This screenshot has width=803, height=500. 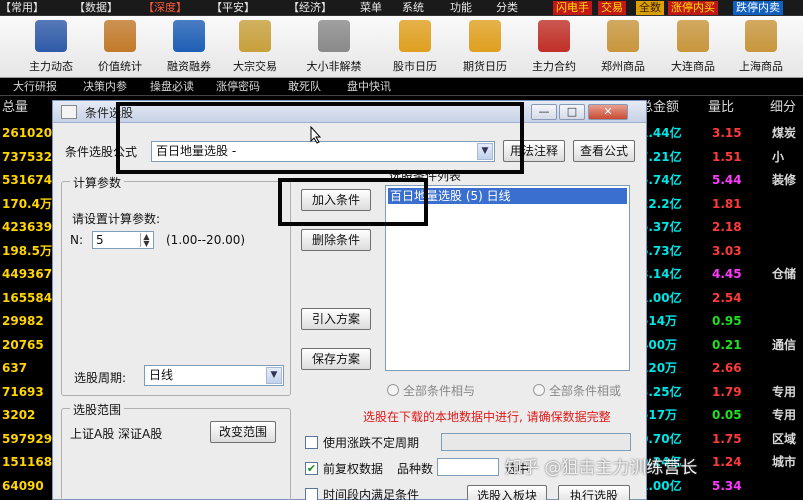 I want to click on toolbar-label: 期货日历, so click(x=485, y=66).